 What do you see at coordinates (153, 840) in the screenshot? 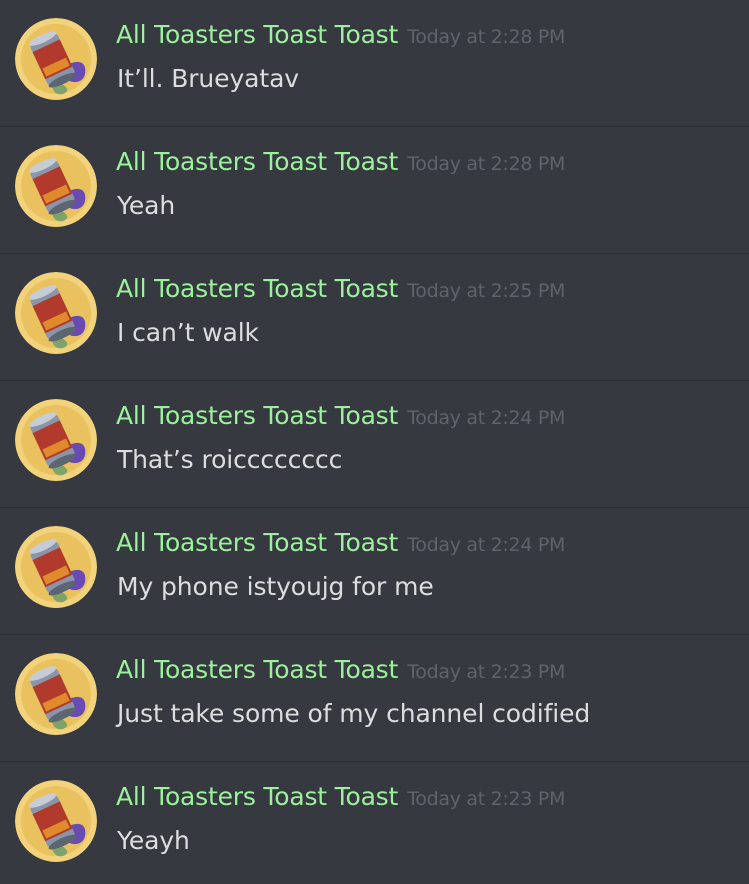
I see `message-text: Yeayh` at bounding box center [153, 840].